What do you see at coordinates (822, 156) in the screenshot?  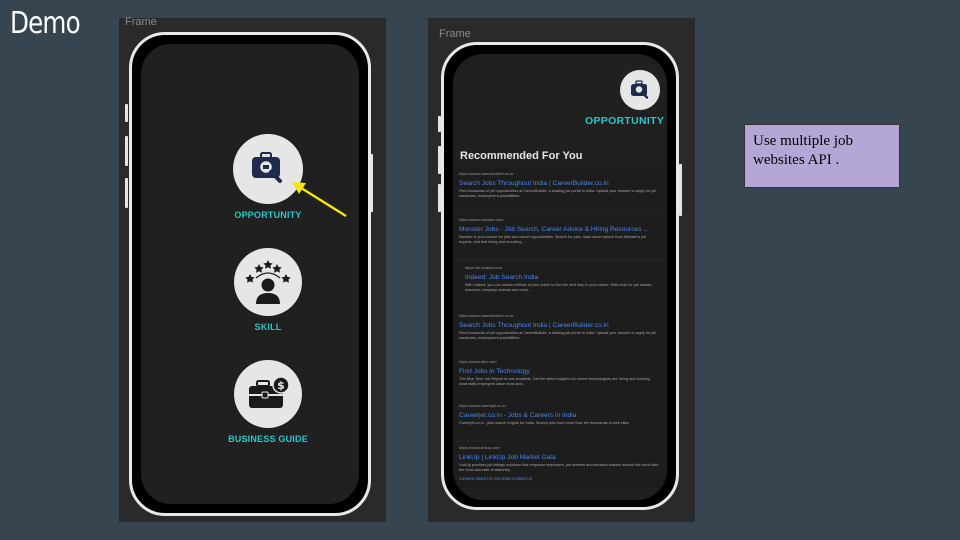 I see `api-note: Use multiple job websites API .` at bounding box center [822, 156].